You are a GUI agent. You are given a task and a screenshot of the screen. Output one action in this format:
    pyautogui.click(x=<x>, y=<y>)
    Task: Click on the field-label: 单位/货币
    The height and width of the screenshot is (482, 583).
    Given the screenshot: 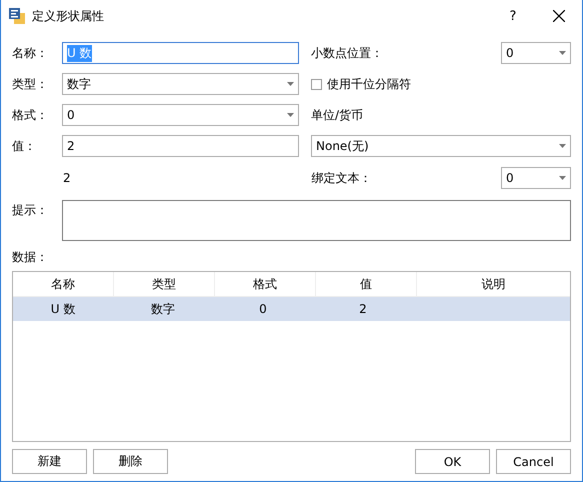 What is the action you would take?
    pyautogui.click(x=337, y=115)
    